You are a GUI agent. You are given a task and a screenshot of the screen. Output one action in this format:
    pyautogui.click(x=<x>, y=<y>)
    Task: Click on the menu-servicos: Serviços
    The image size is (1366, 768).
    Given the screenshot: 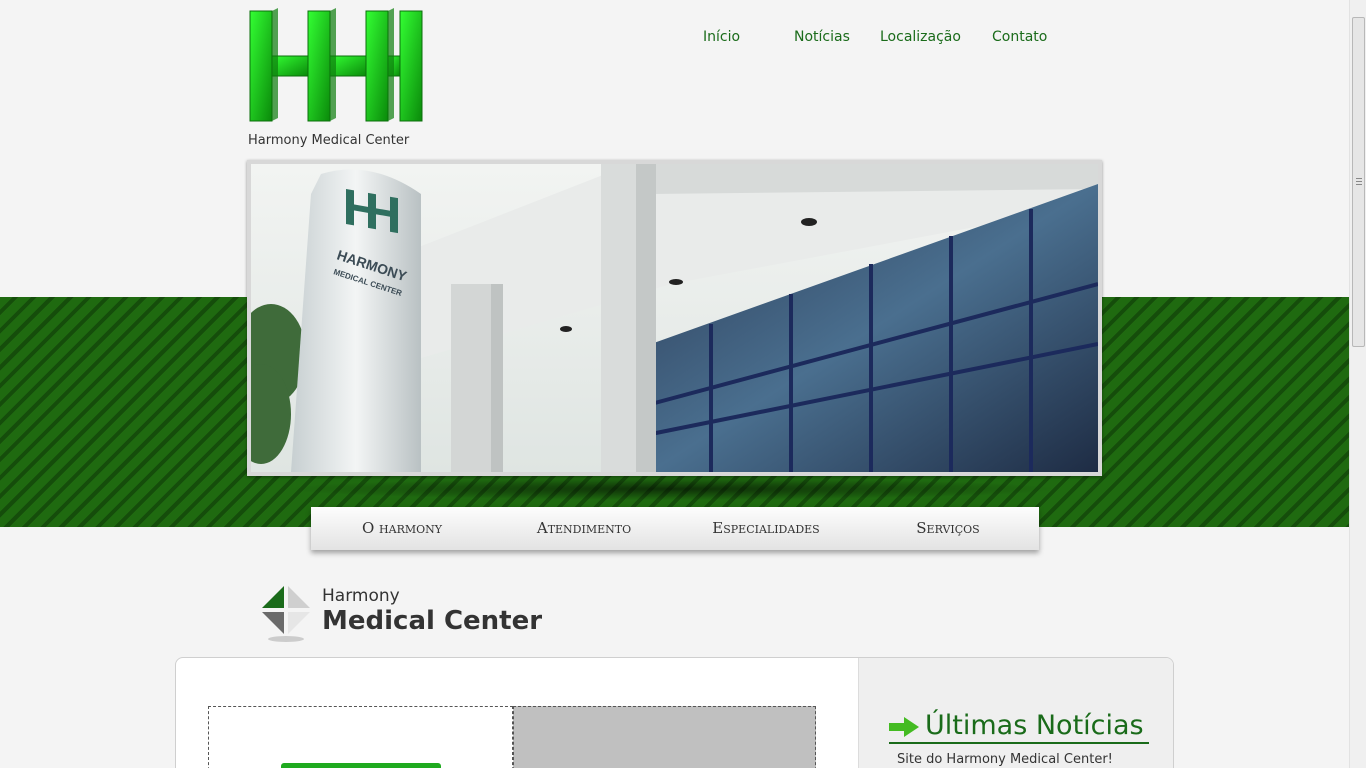 What is the action you would take?
    pyautogui.click(x=948, y=528)
    